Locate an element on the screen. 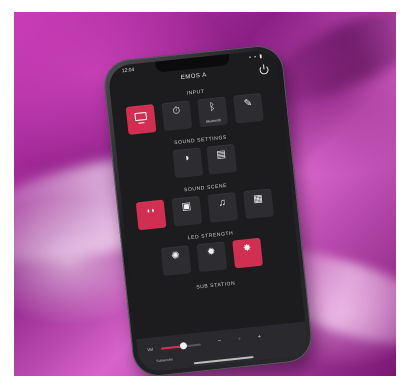 This screenshot has width=408, height=389. power-icon is located at coordinates (264, 69).